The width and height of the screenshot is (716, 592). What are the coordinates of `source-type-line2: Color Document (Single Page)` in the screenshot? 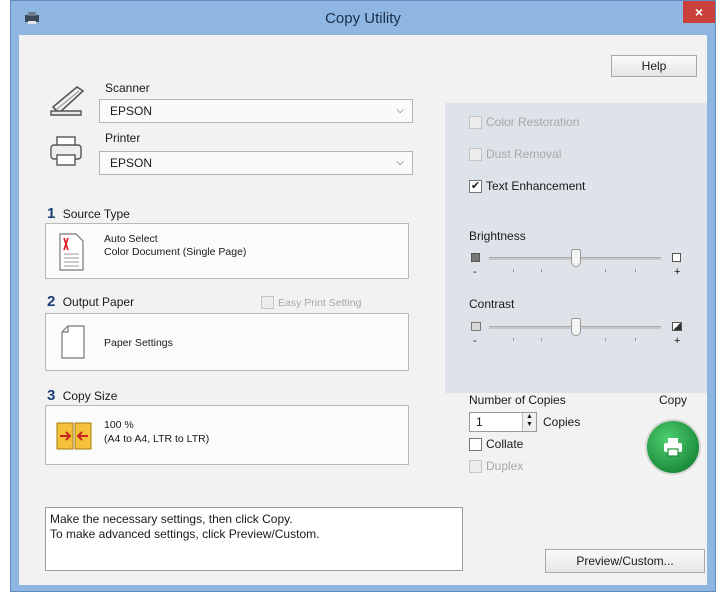 It's located at (175, 252).